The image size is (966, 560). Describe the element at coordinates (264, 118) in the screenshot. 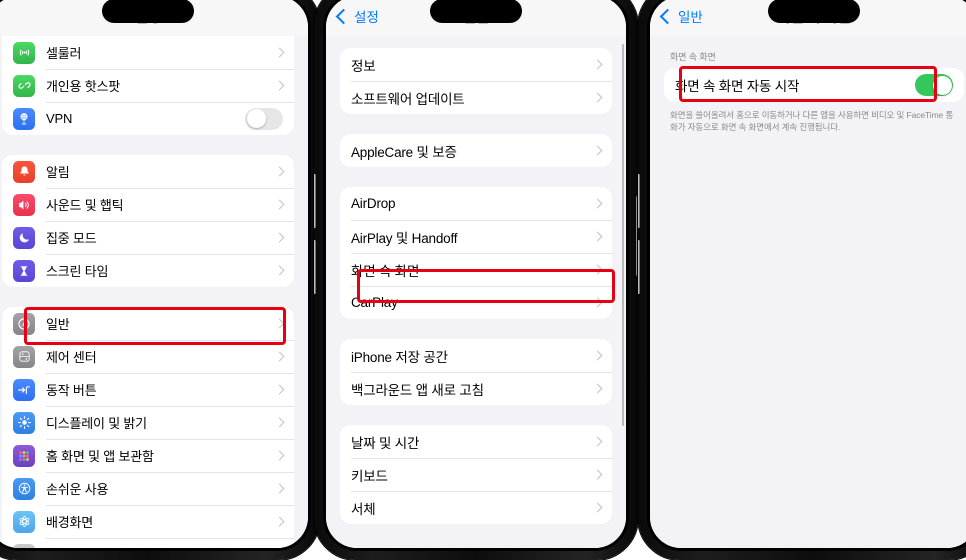

I see `vpn-toggle` at that location.